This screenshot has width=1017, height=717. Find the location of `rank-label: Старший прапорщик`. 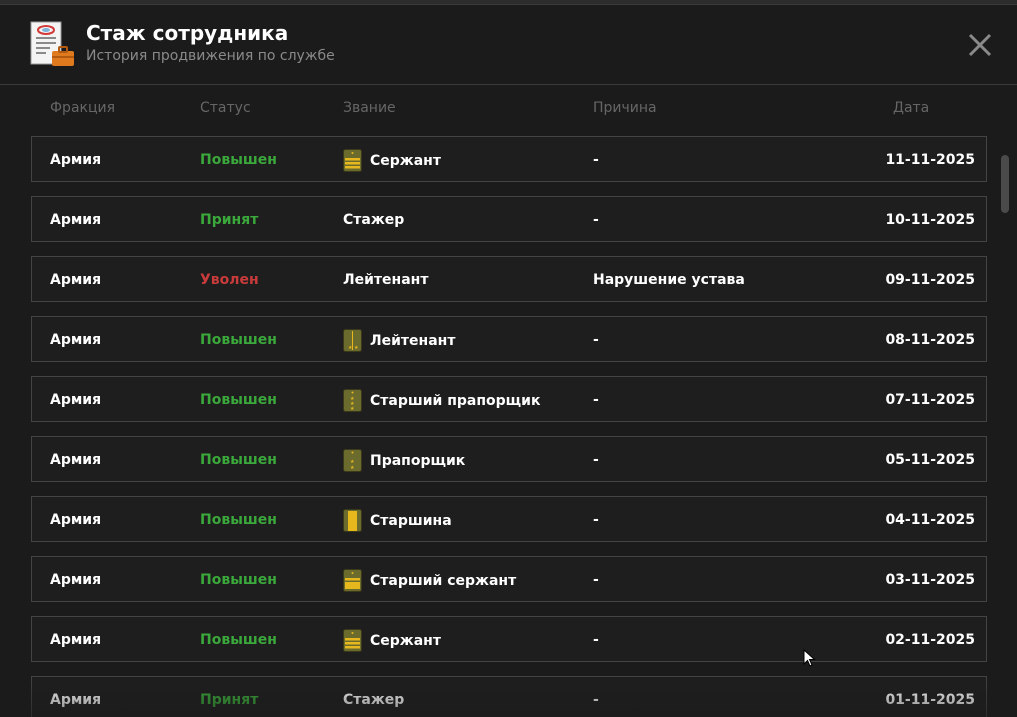

rank-label: Старший прапорщик is located at coordinates (455, 400).